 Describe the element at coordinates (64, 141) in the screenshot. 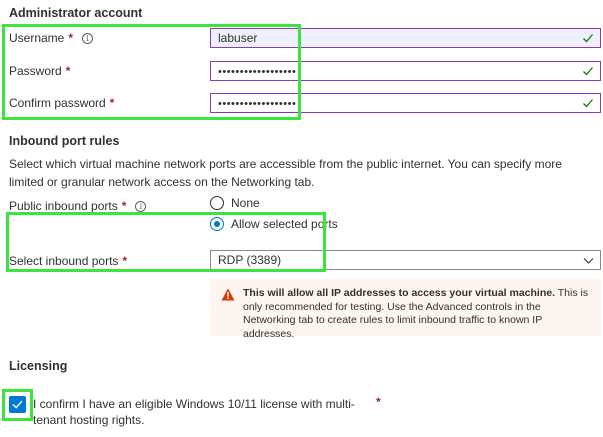

I see `inbound-rules-heading: Inbound port rules` at that location.